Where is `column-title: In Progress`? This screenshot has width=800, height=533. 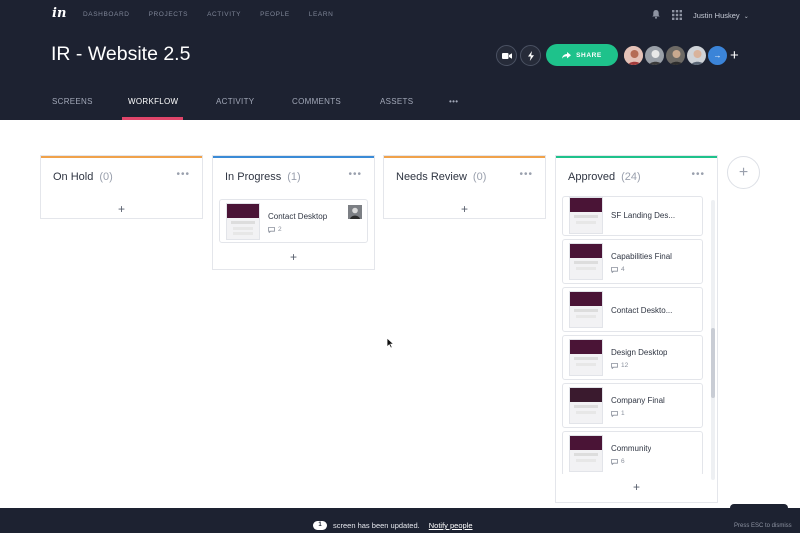
column-title: In Progress is located at coordinates (253, 177).